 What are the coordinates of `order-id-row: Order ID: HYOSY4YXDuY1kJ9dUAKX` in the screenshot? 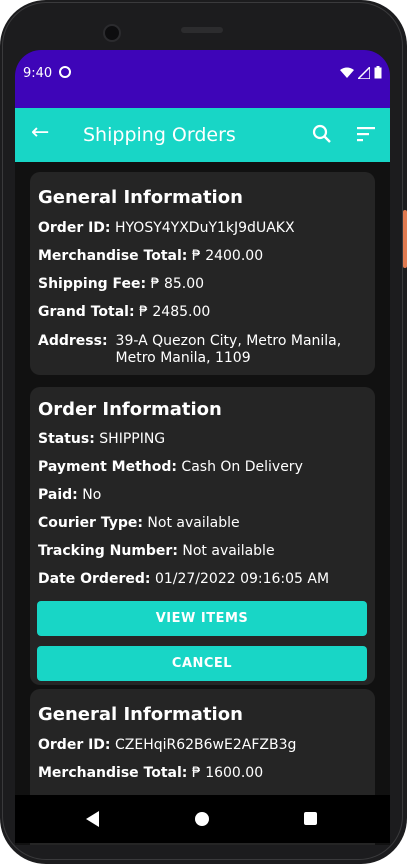 It's located at (166, 228).